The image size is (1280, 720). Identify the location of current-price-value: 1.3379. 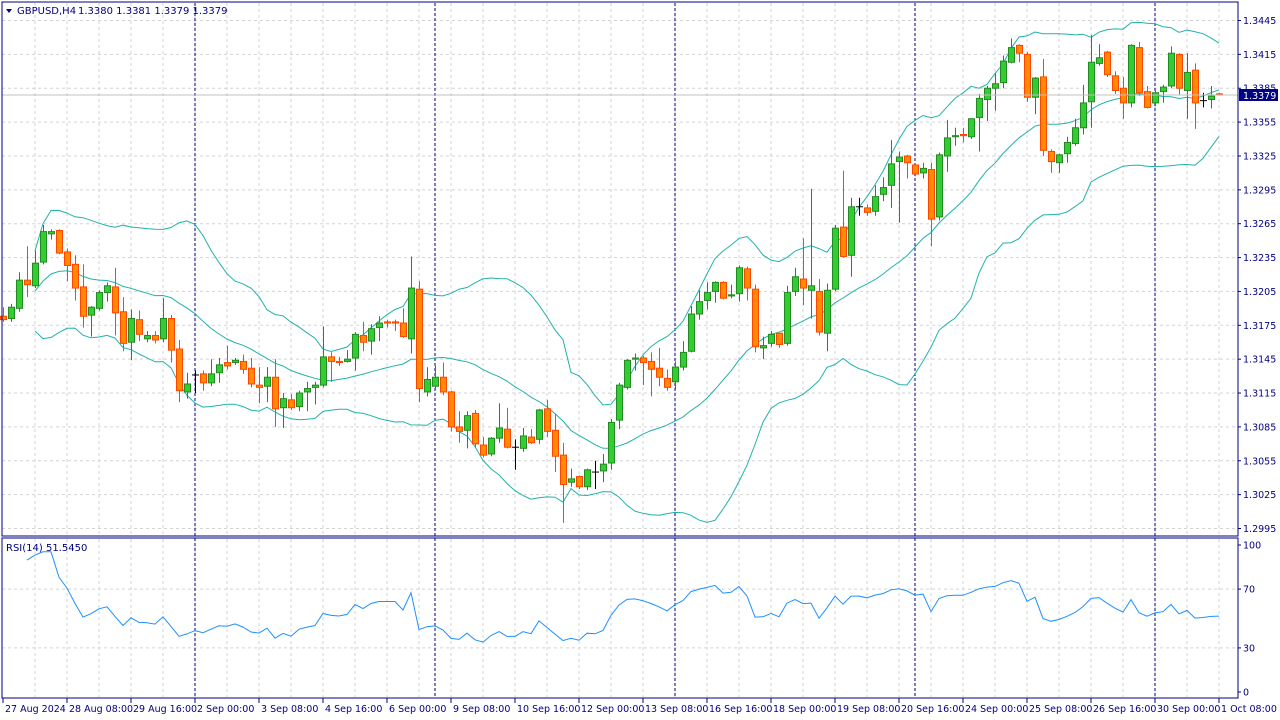
(1259, 96).